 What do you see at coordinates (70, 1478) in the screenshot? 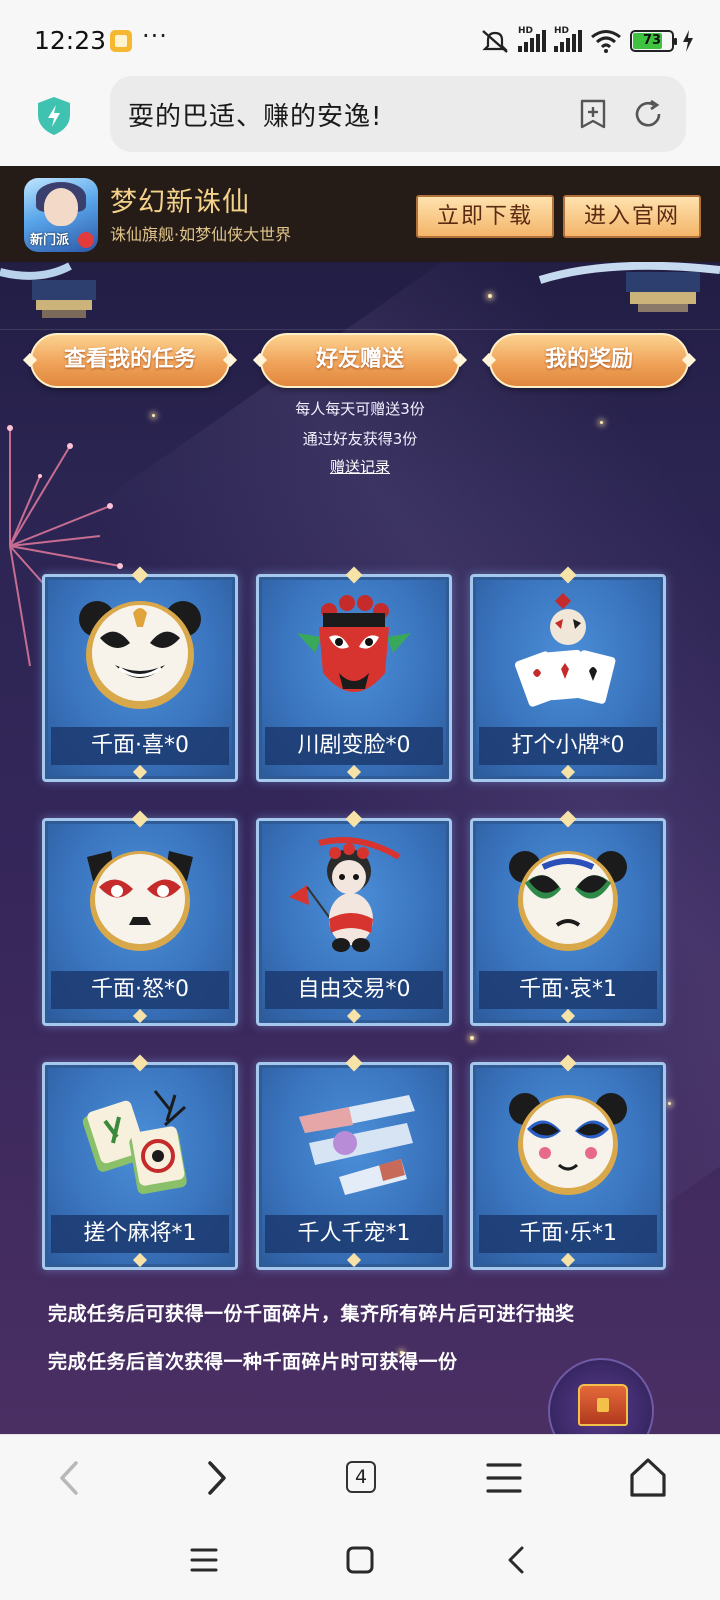
I see `back-icon` at bounding box center [70, 1478].